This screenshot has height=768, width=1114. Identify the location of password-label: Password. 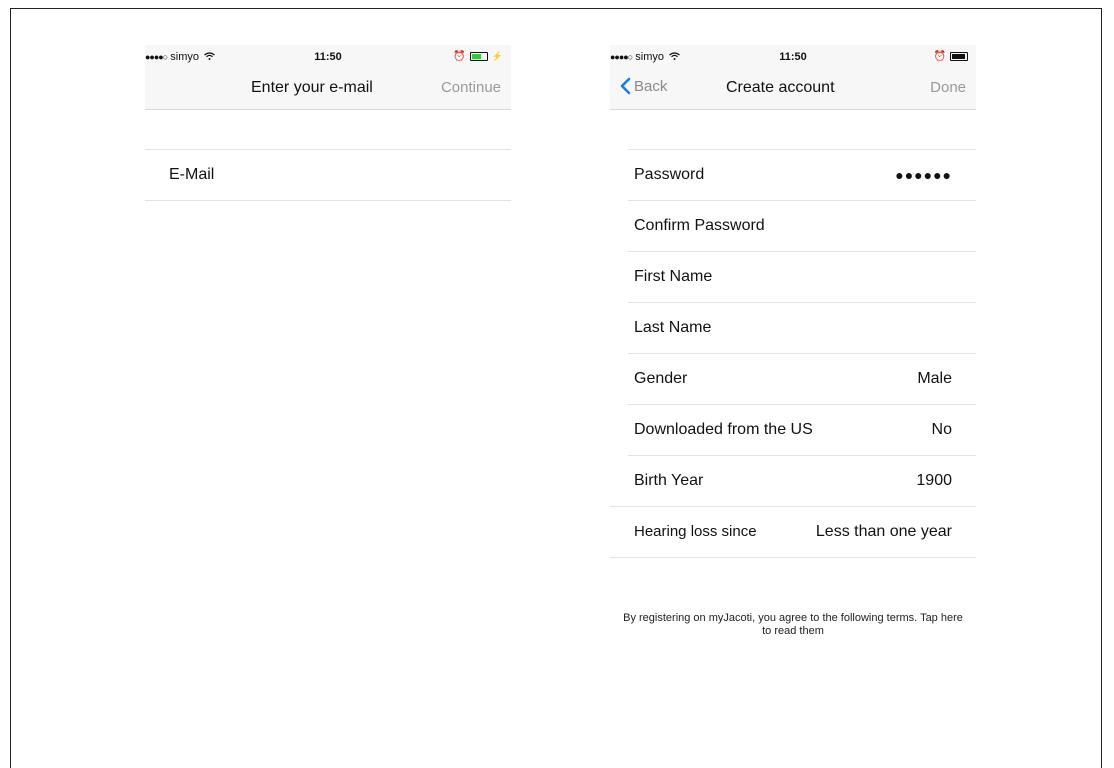
(669, 174).